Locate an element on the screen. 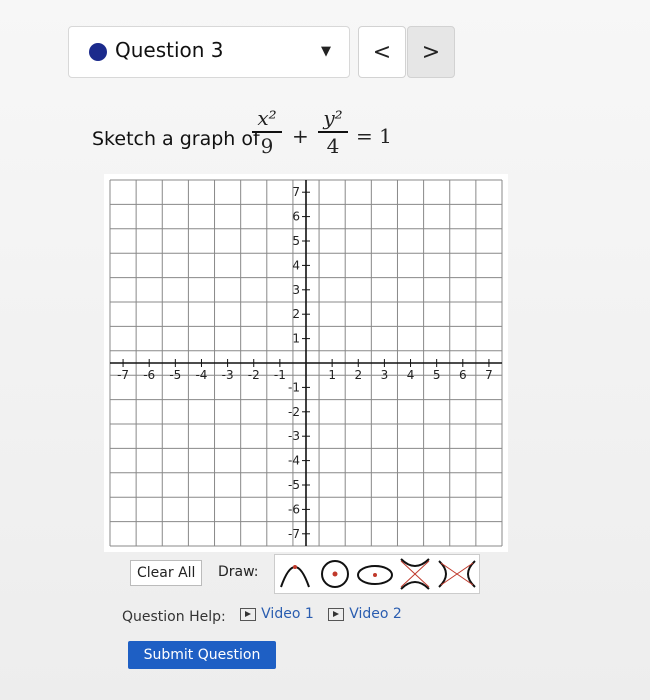 The image size is (650, 700). y-tick-label: -4 is located at coordinates (294, 461).